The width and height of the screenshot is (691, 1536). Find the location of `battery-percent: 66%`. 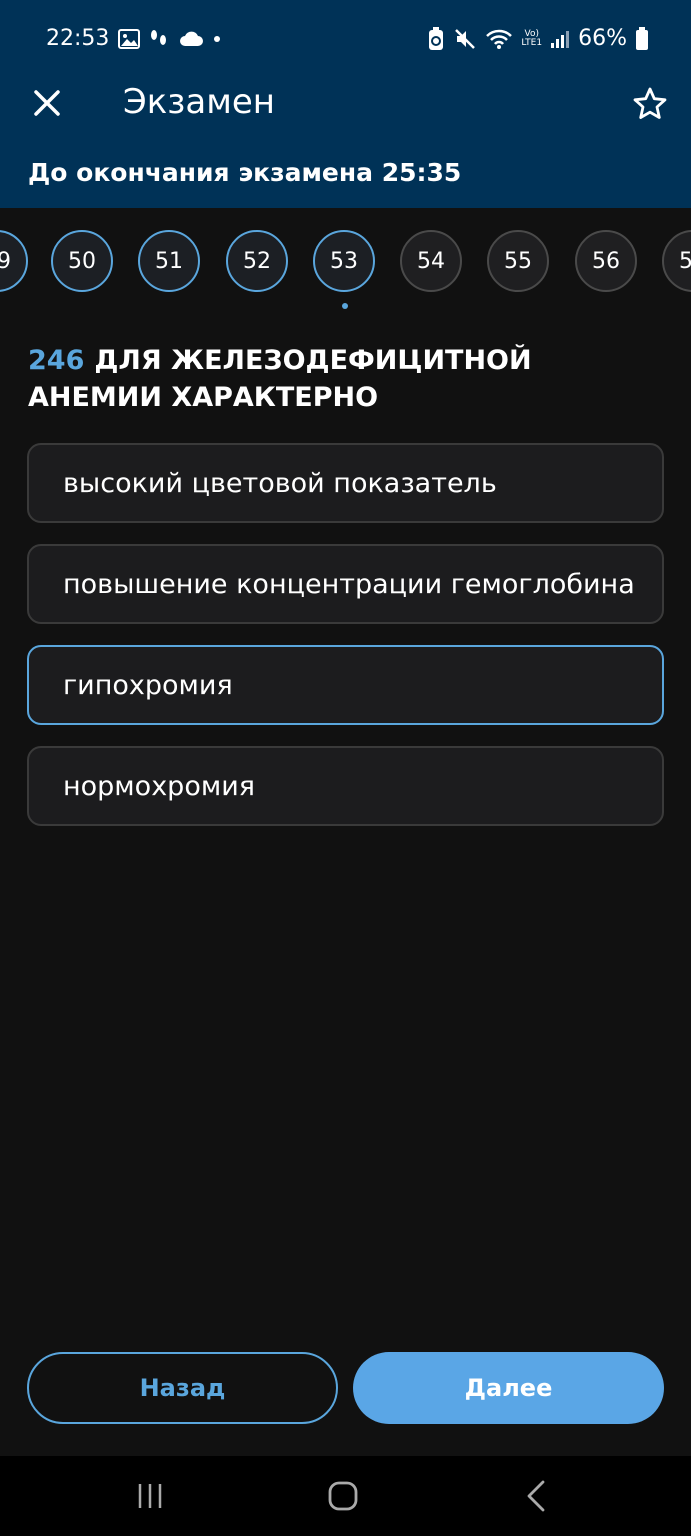

battery-percent: 66% is located at coordinates (602, 38).